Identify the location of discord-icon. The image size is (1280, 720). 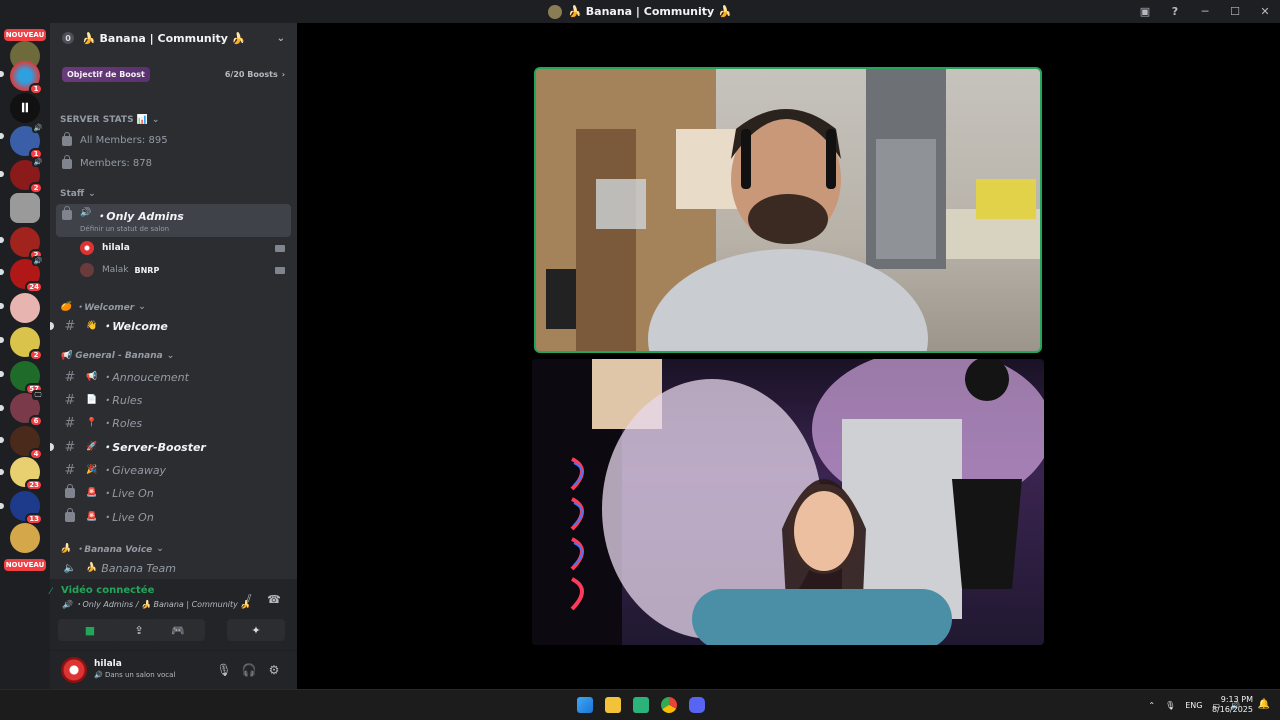
(697, 705).